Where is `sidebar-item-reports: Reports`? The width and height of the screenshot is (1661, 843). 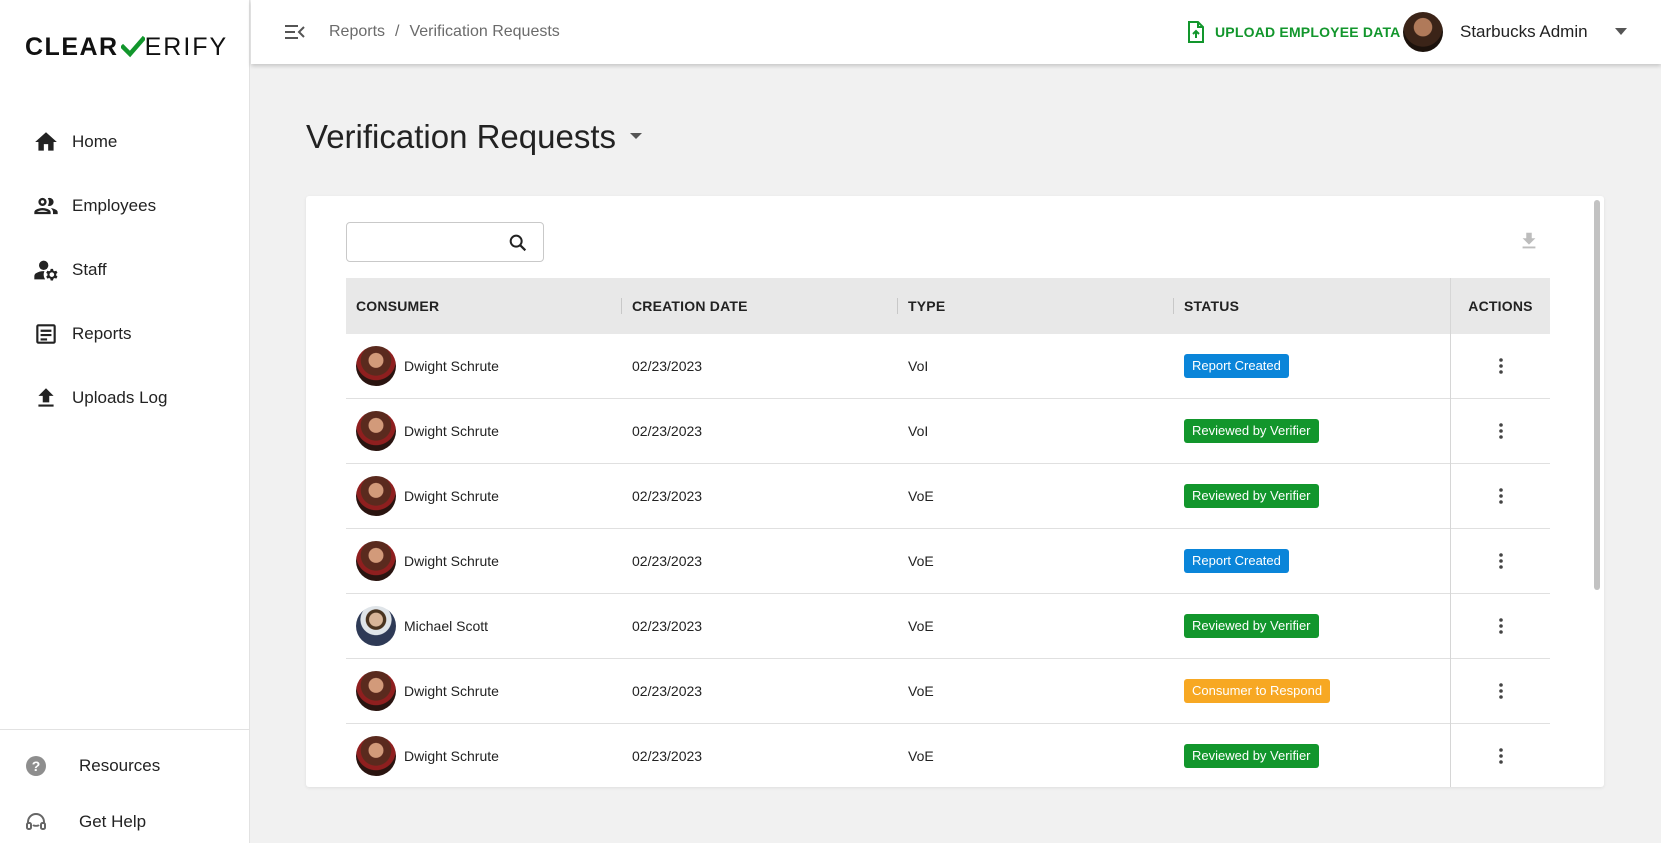
sidebar-item-reports: Reports is located at coordinates (125, 334).